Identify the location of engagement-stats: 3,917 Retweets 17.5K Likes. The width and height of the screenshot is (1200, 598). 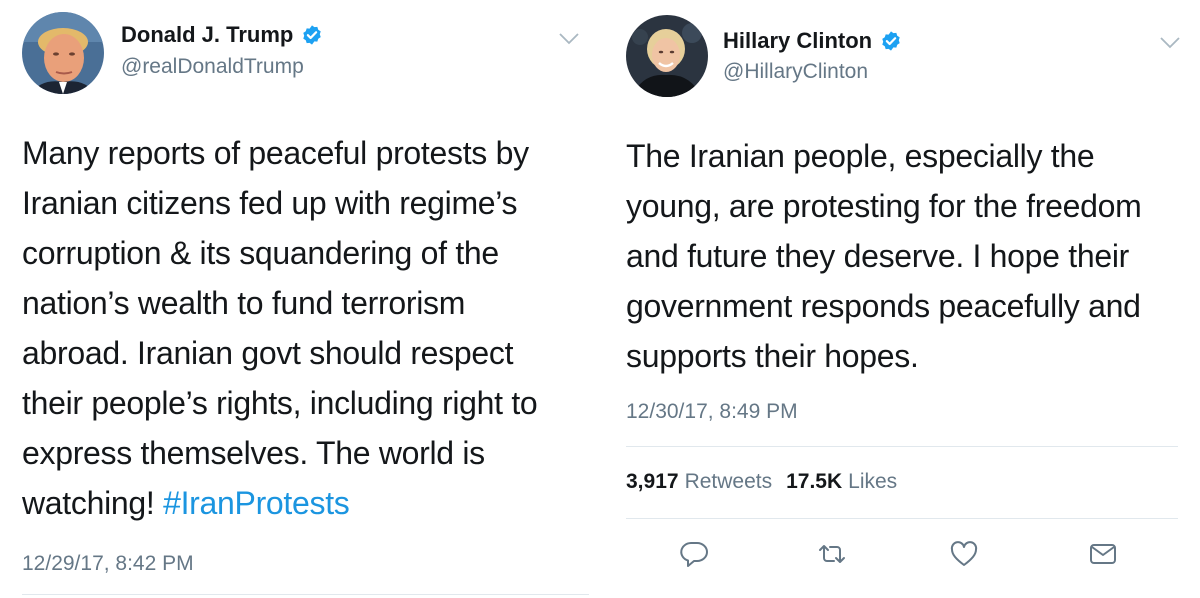
(768, 482).